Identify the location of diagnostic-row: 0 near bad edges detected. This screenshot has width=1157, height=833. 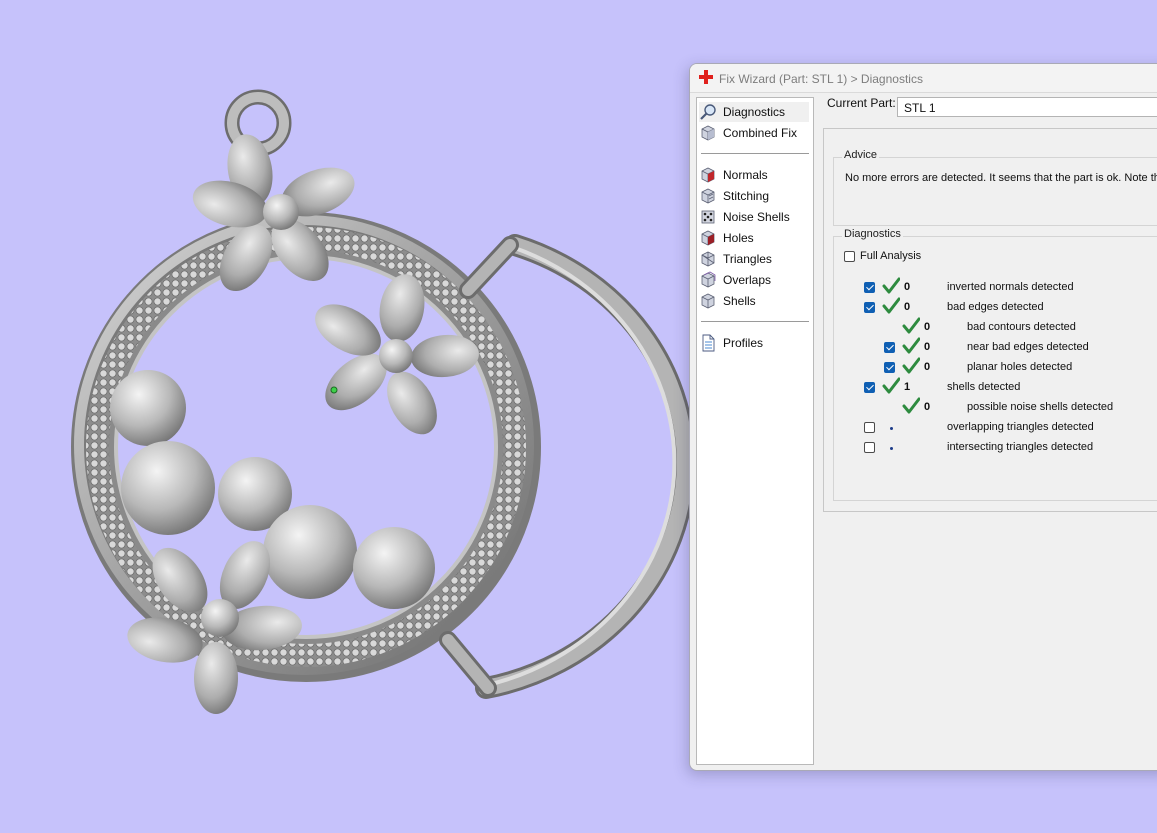
(995, 346).